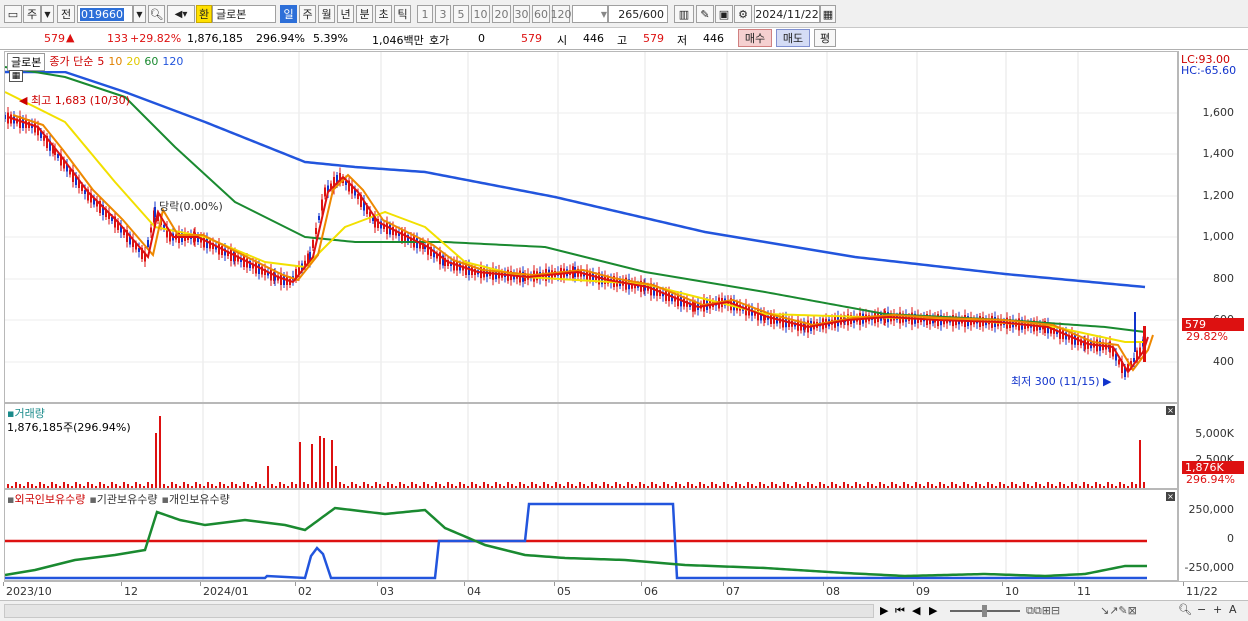 The height and width of the screenshot is (621, 1248). What do you see at coordinates (705, 14) in the screenshot?
I see `draw-tool-icon: ✎` at bounding box center [705, 14].